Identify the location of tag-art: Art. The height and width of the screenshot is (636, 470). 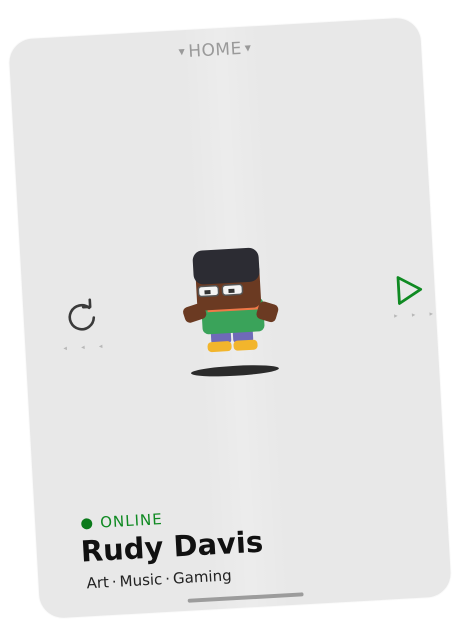
(98, 583).